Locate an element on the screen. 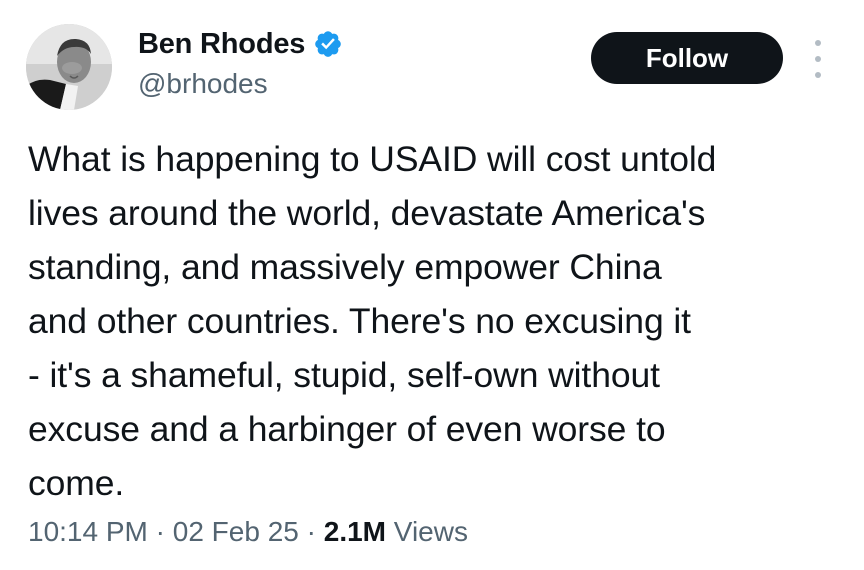  tweet-meta: 10:14 PM · 02 Feb 25 · 2.1M Views is located at coordinates (248, 532).